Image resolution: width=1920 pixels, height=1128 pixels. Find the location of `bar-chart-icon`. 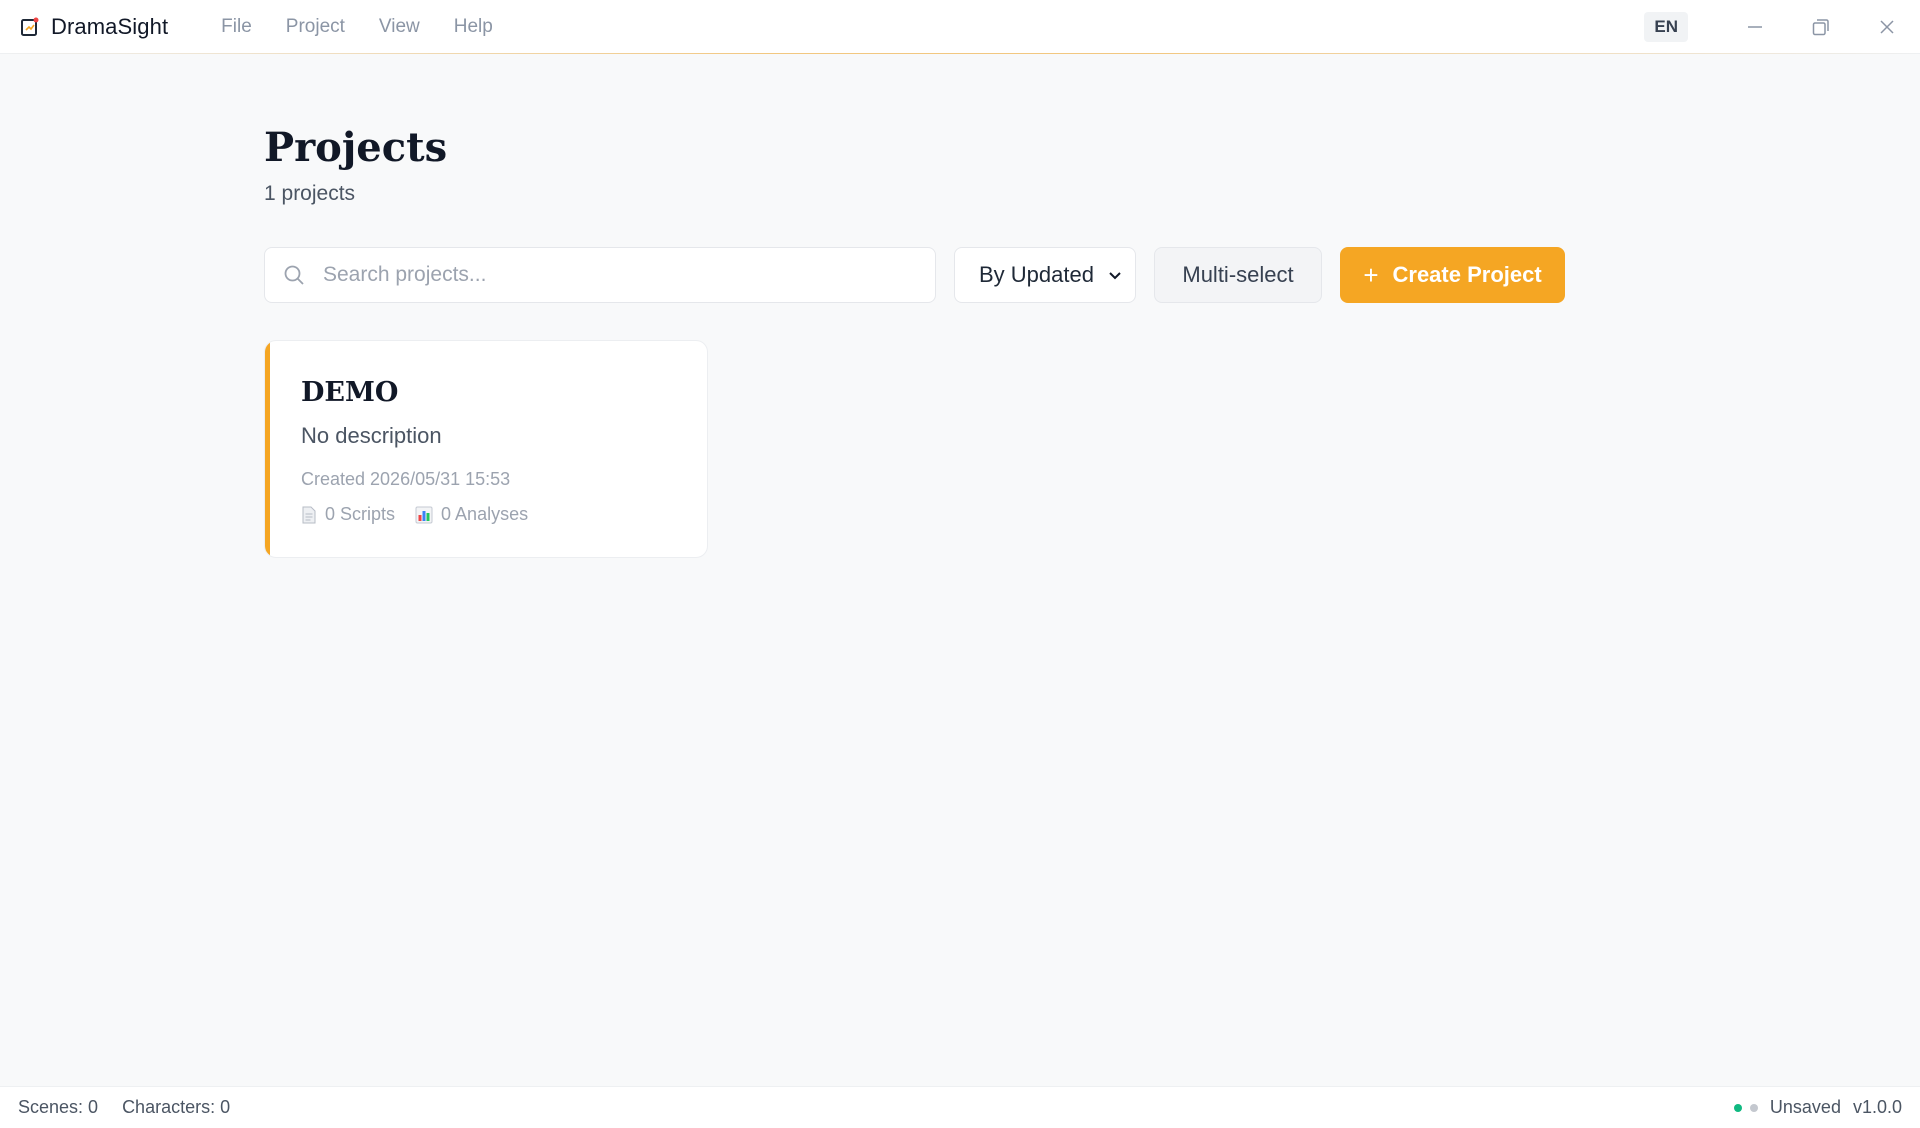

bar-chart-icon is located at coordinates (424, 514).